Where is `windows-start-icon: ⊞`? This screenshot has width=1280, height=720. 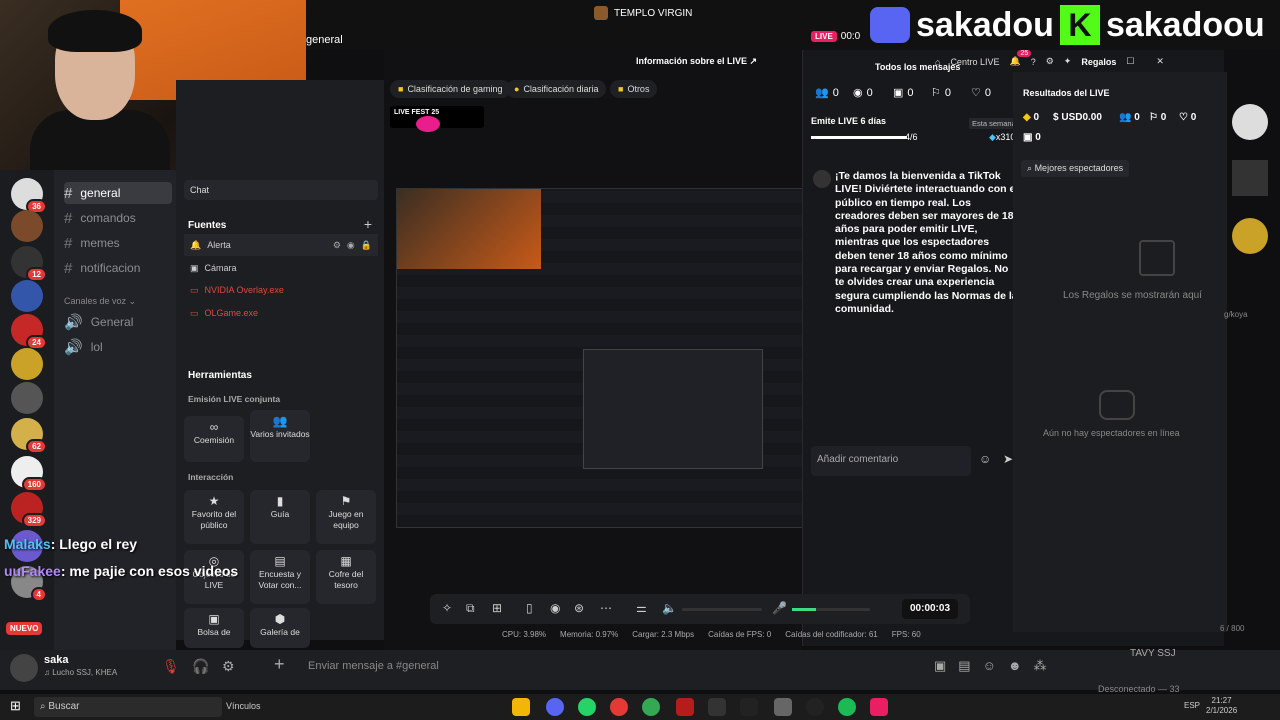
windows-start-icon: ⊞ is located at coordinates (15, 706).